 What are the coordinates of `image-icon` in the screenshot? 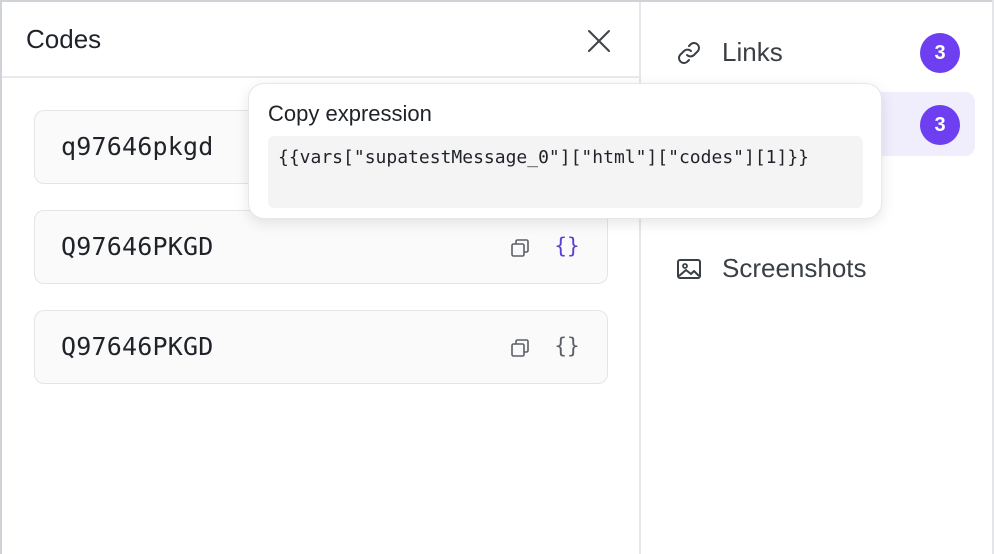 It's located at (689, 269).